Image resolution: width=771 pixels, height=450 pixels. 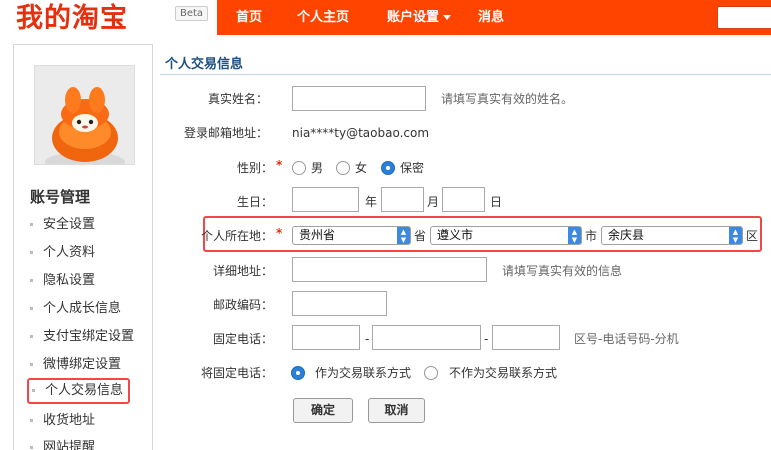 I want to click on confirm-button: 确定, so click(x=323, y=410).